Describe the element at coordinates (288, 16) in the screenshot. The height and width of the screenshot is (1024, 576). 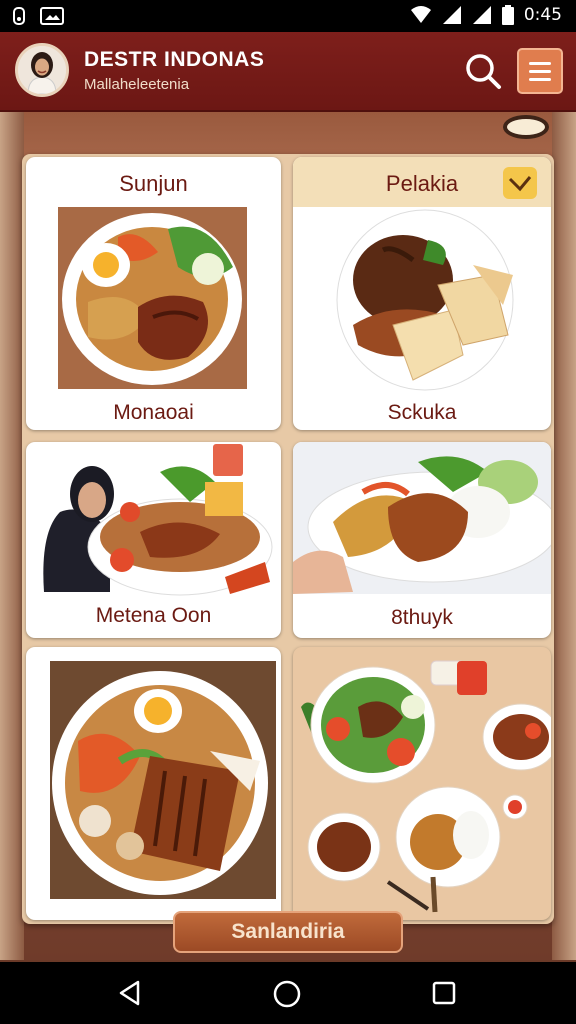
I see `status-bar: 0:45` at that location.